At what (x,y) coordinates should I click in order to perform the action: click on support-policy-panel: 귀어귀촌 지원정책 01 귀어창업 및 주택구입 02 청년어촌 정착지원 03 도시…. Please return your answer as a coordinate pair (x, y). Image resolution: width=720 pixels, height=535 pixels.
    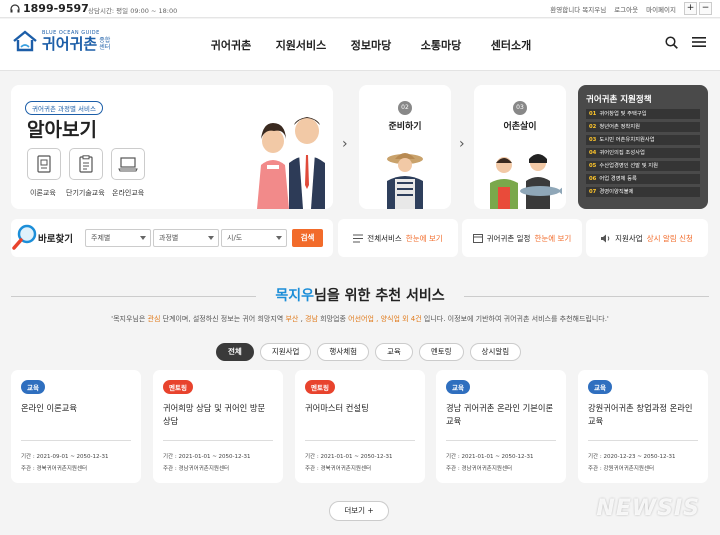
    Looking at the image, I should click on (643, 147).